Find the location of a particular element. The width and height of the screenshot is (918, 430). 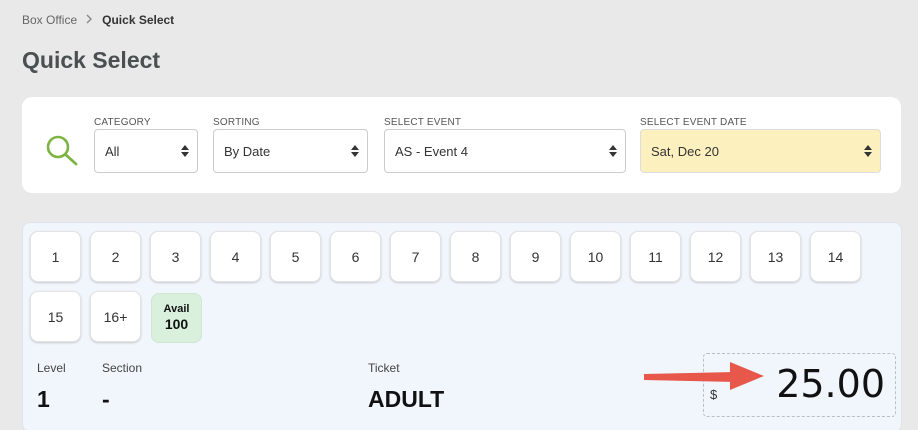

annotation-arrow-icon is located at coordinates (704, 376).